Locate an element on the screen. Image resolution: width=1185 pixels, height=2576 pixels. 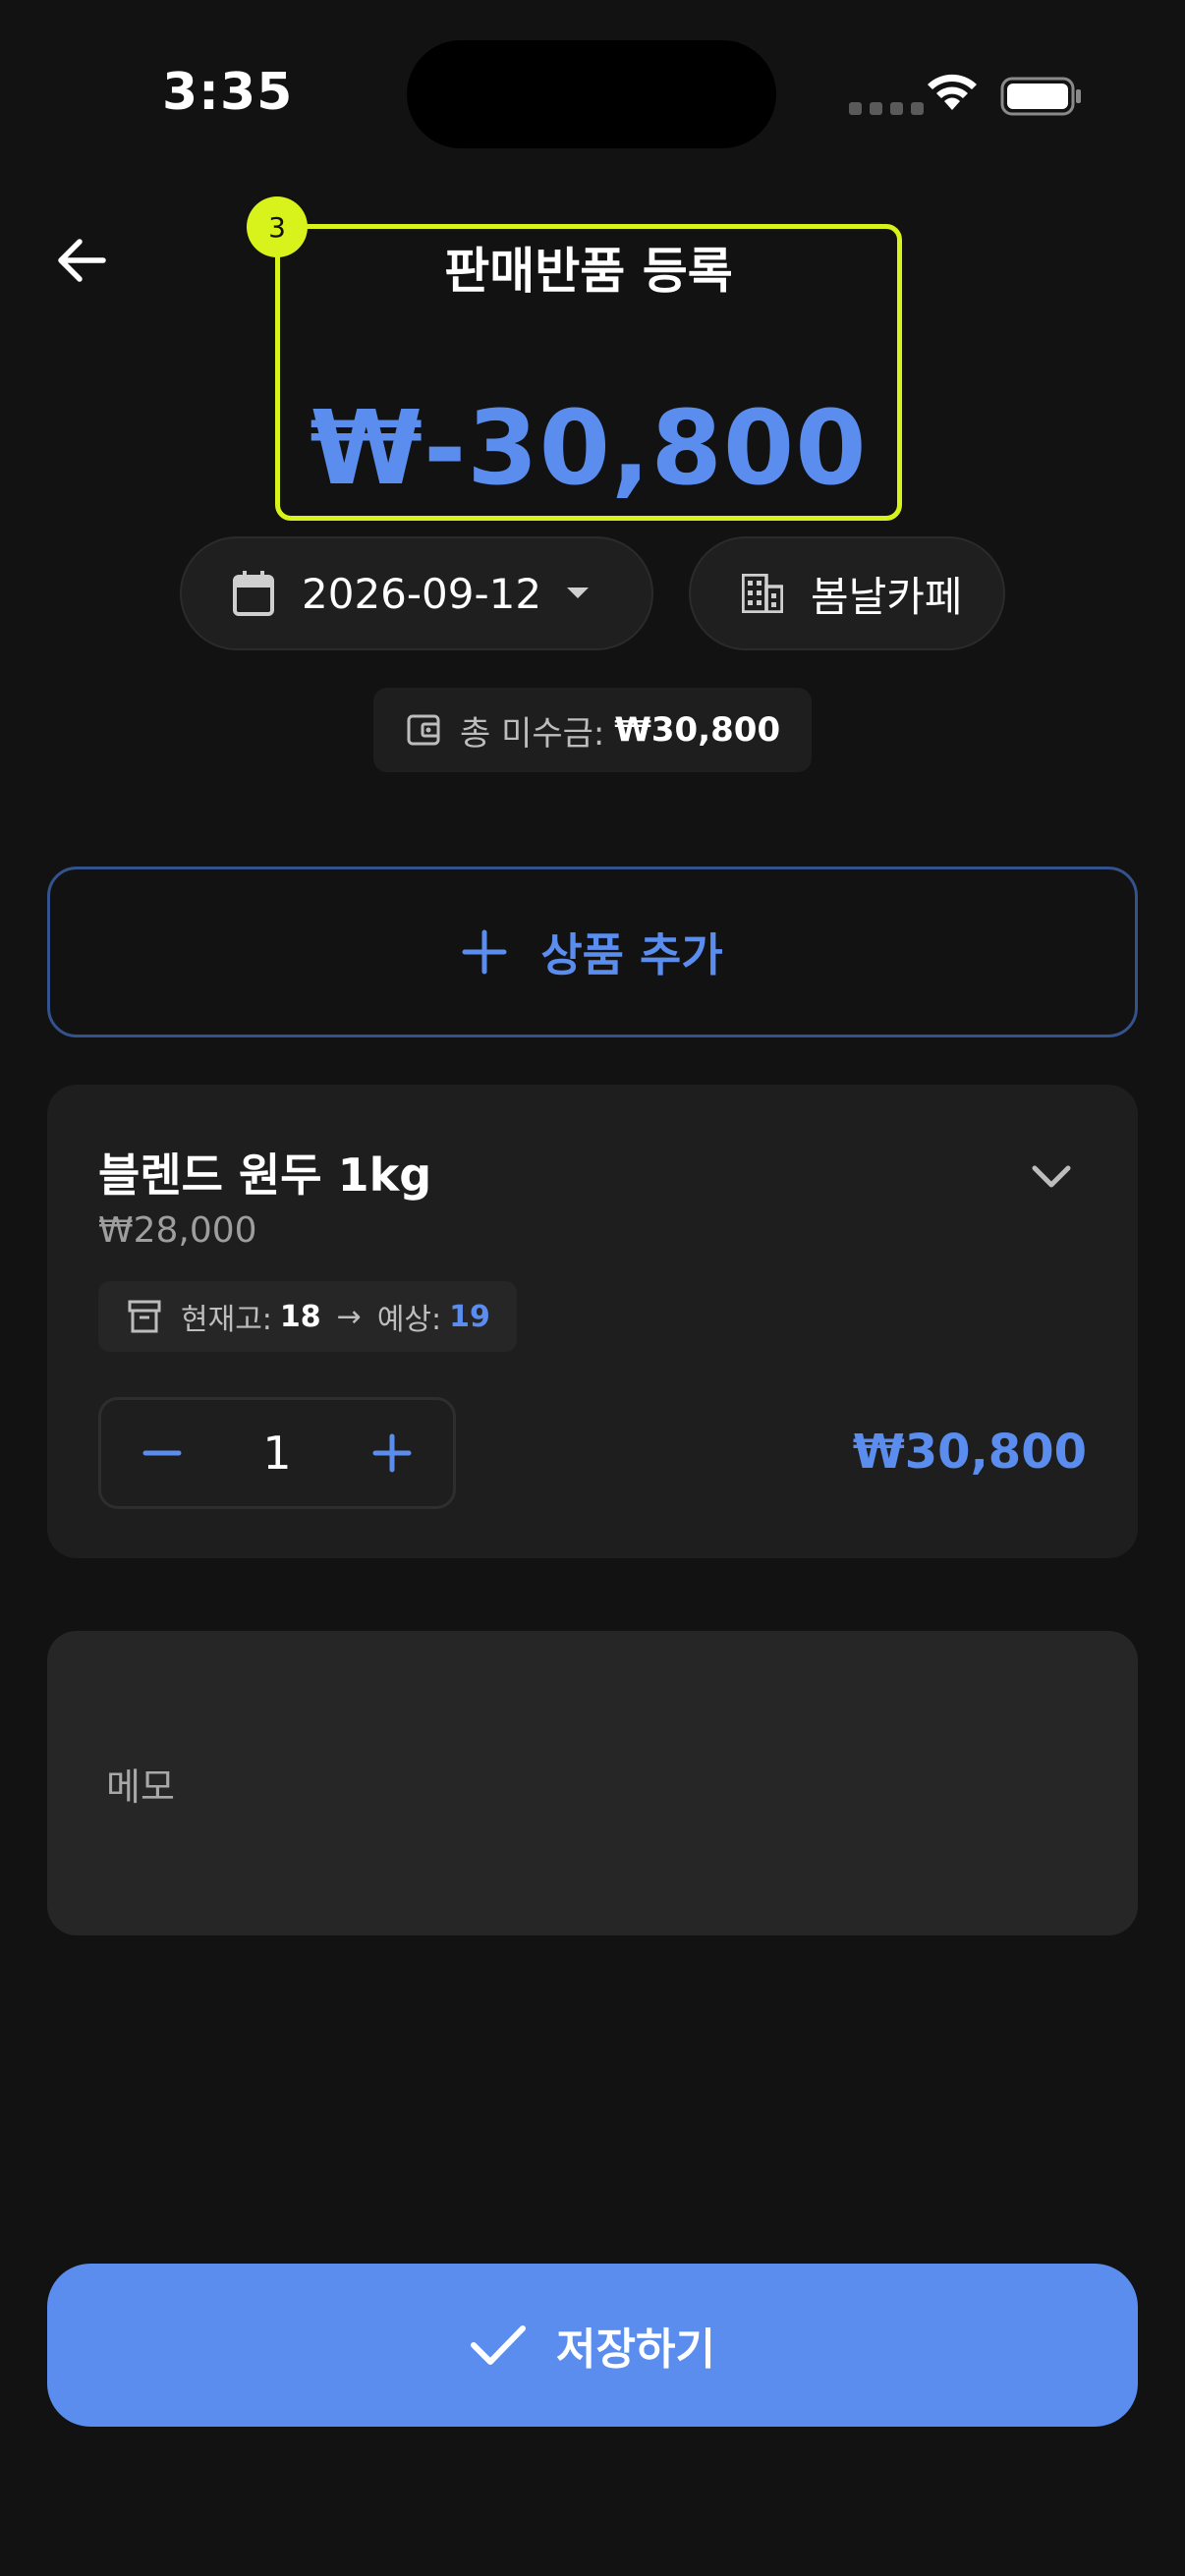
wallet-icon is located at coordinates (424, 730).